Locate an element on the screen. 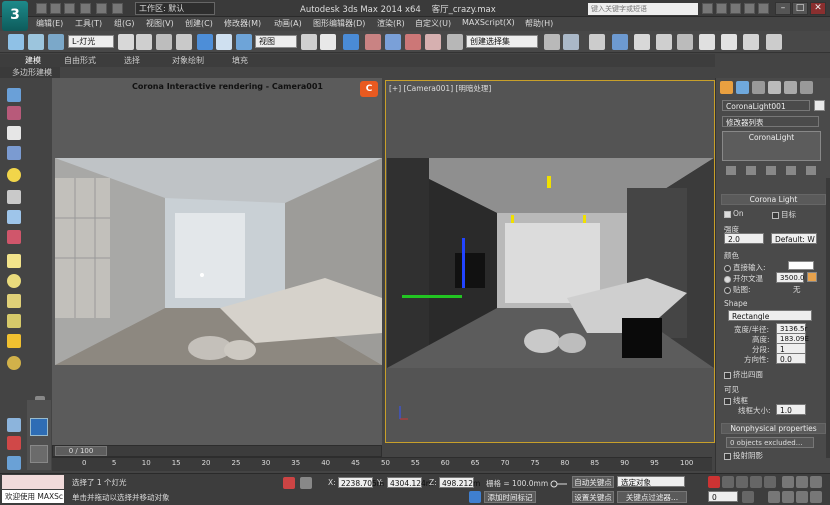  pivot-center-icon is located at coordinates (309, 42).